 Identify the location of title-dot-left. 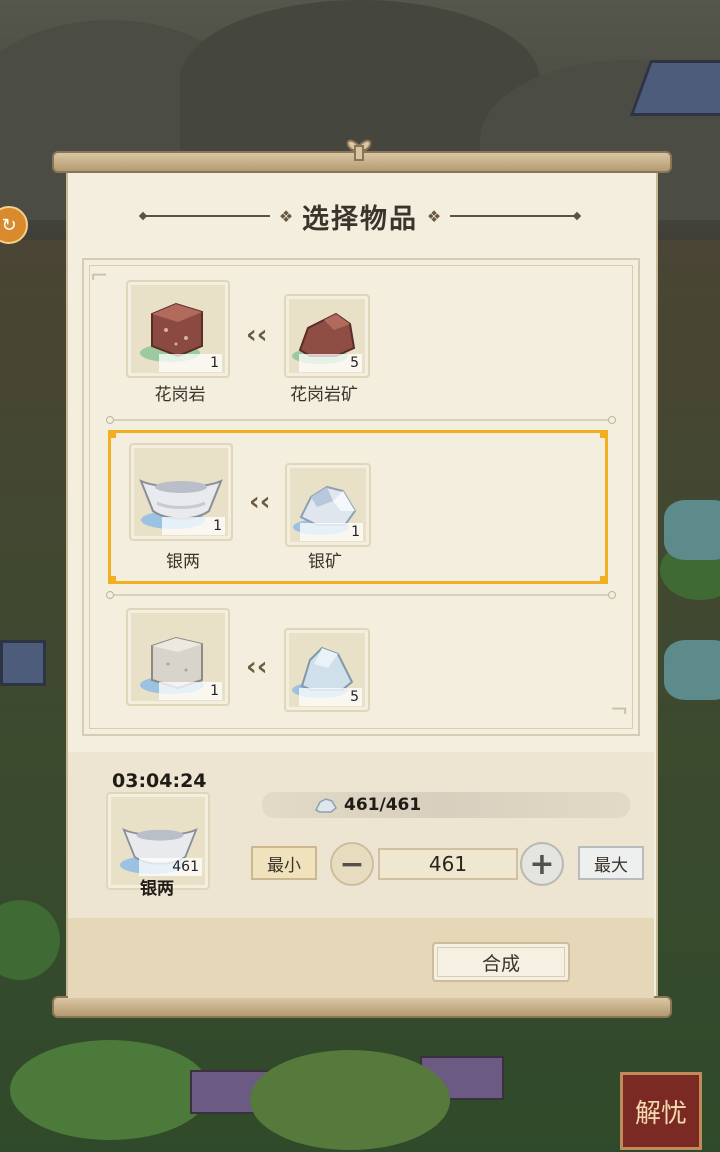
(143, 216).